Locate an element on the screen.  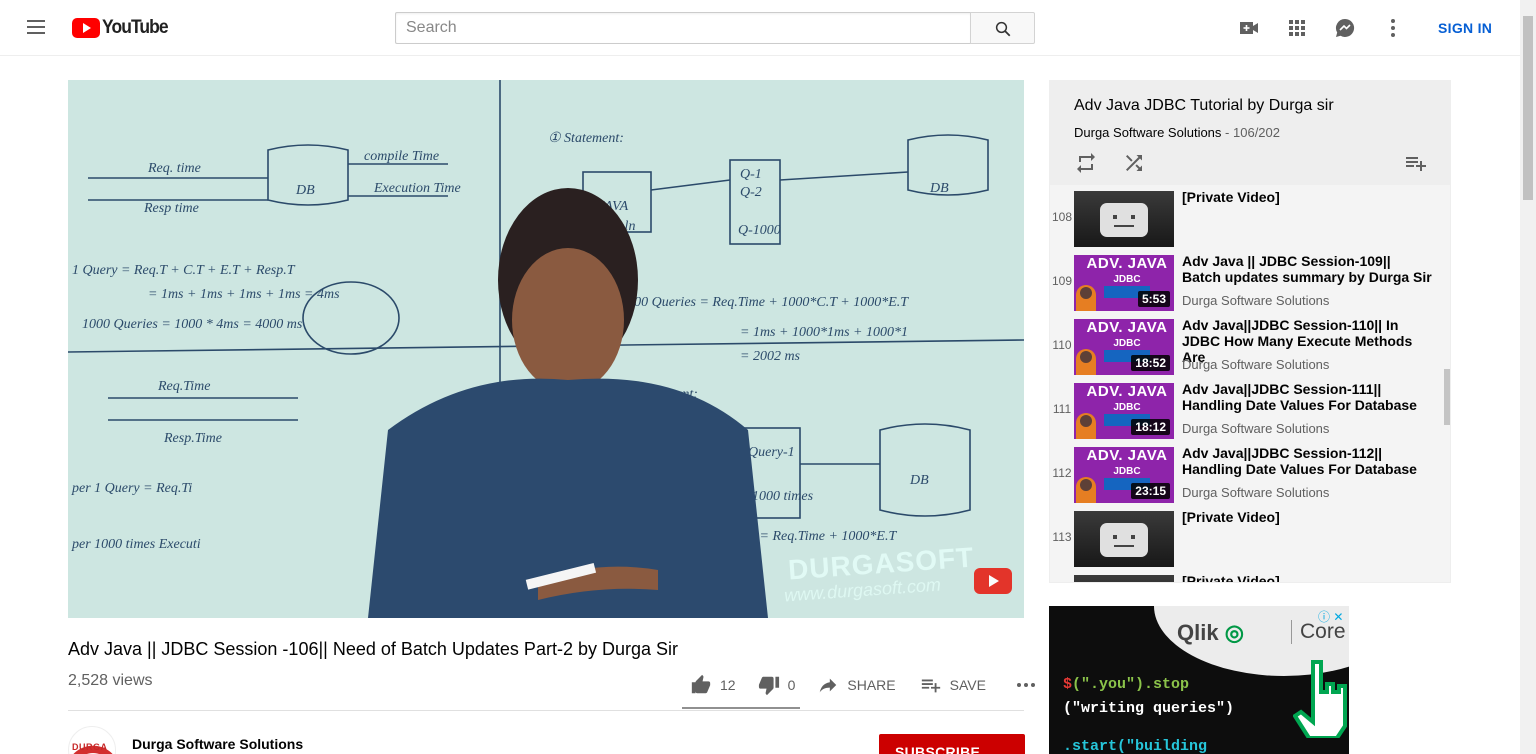
youtube-watermark-icon is located at coordinates (993, 581).